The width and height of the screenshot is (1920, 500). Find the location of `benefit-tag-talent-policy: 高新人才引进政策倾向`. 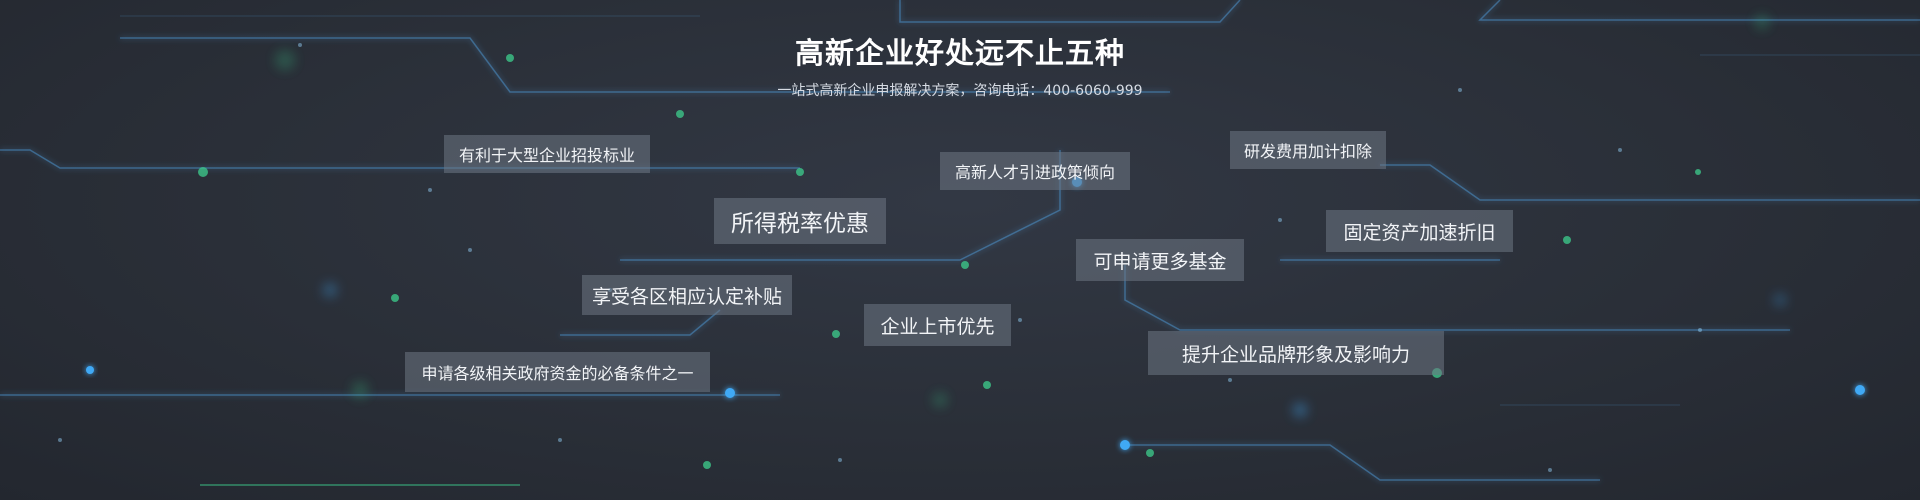

benefit-tag-talent-policy: 高新人才引进政策倾向 is located at coordinates (1035, 171).